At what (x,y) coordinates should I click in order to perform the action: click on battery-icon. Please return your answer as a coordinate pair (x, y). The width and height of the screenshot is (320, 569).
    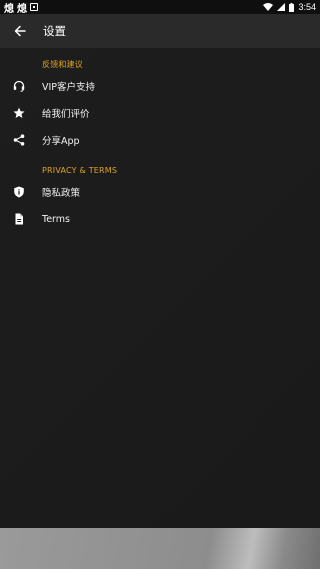
    Looking at the image, I should click on (292, 7).